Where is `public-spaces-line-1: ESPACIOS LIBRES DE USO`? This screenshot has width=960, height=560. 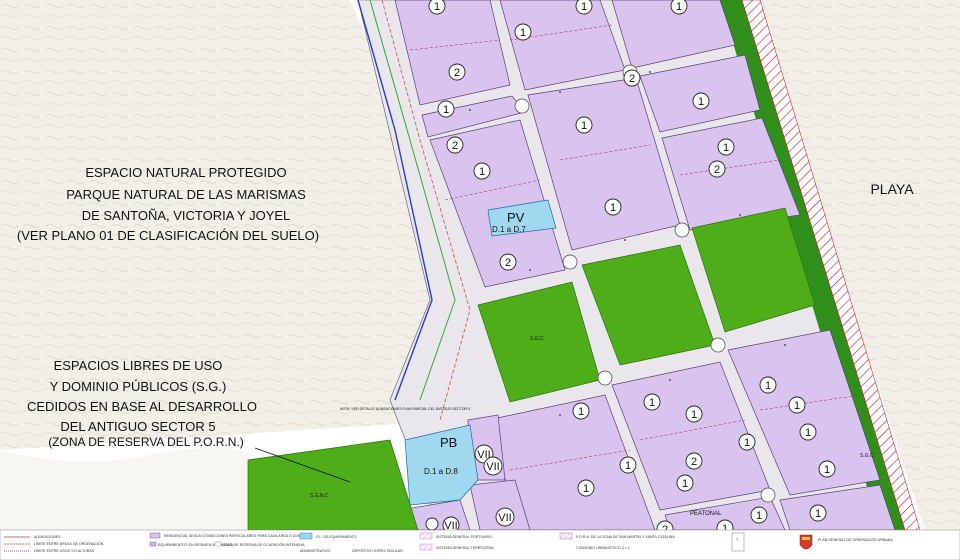 public-spaces-line-1: ESPACIOS LIBRES DE USO is located at coordinates (138, 365).